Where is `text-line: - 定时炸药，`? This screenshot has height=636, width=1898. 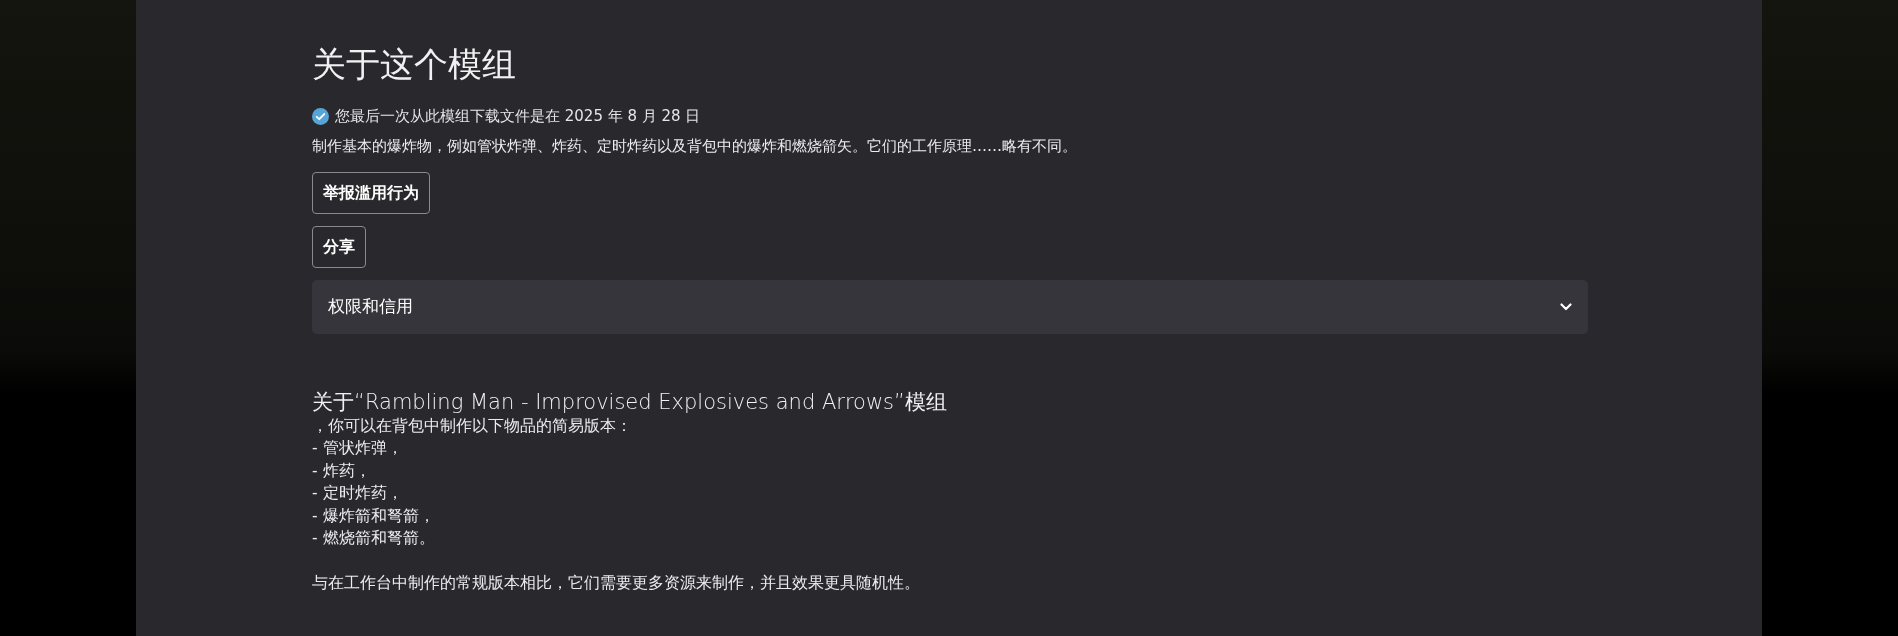 text-line: - 定时炸药， is located at coordinates (358, 494).